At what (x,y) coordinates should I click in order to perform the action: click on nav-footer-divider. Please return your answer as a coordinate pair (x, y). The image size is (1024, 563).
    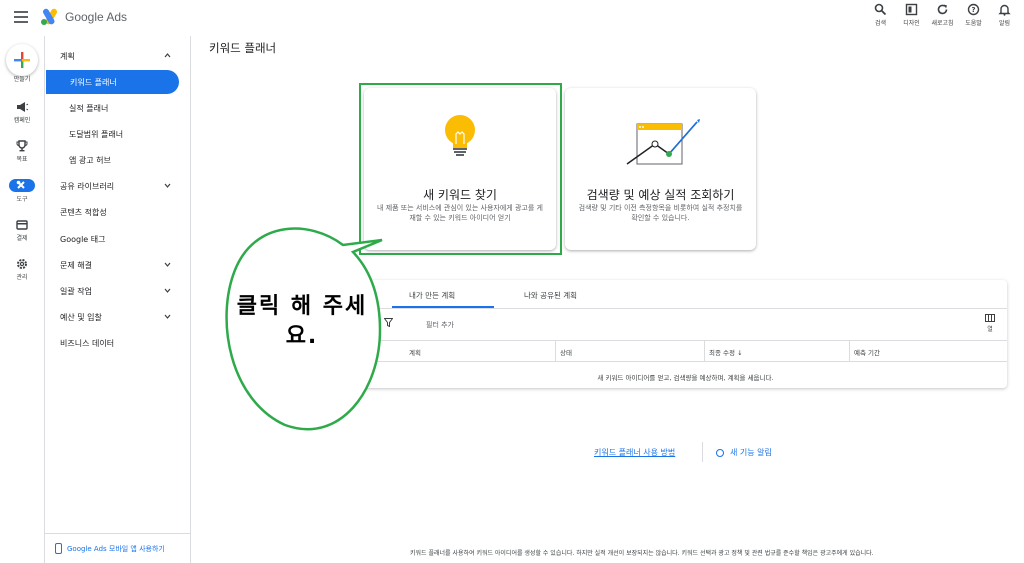
    Looking at the image, I should click on (118, 533).